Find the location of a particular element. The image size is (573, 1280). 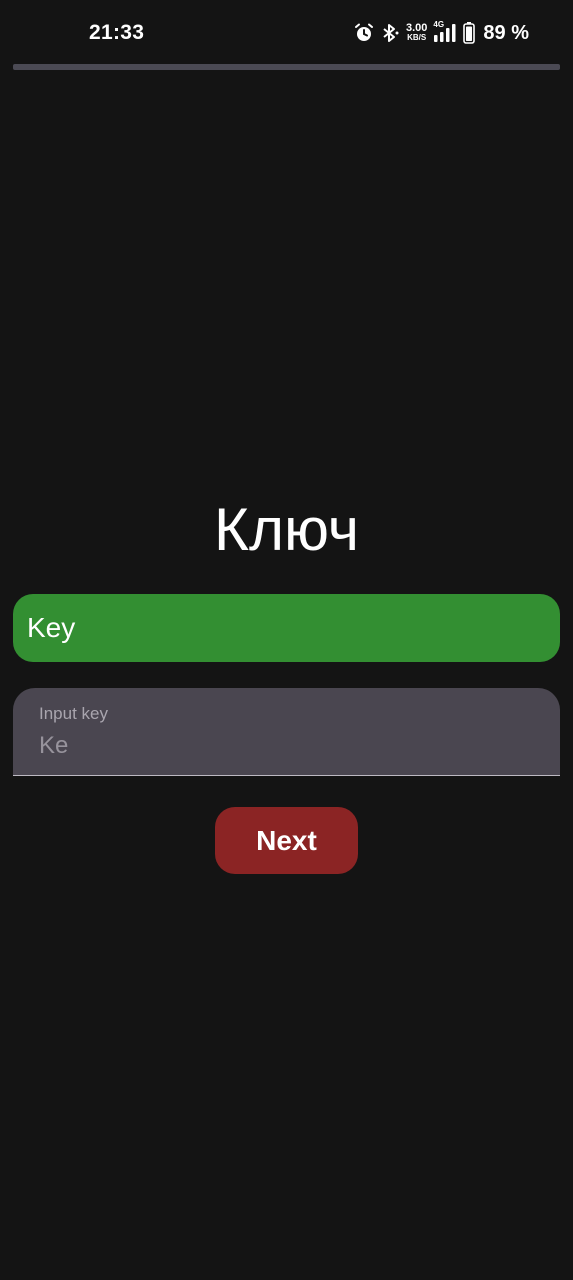

network-type-label: 4G is located at coordinates (439, 24).